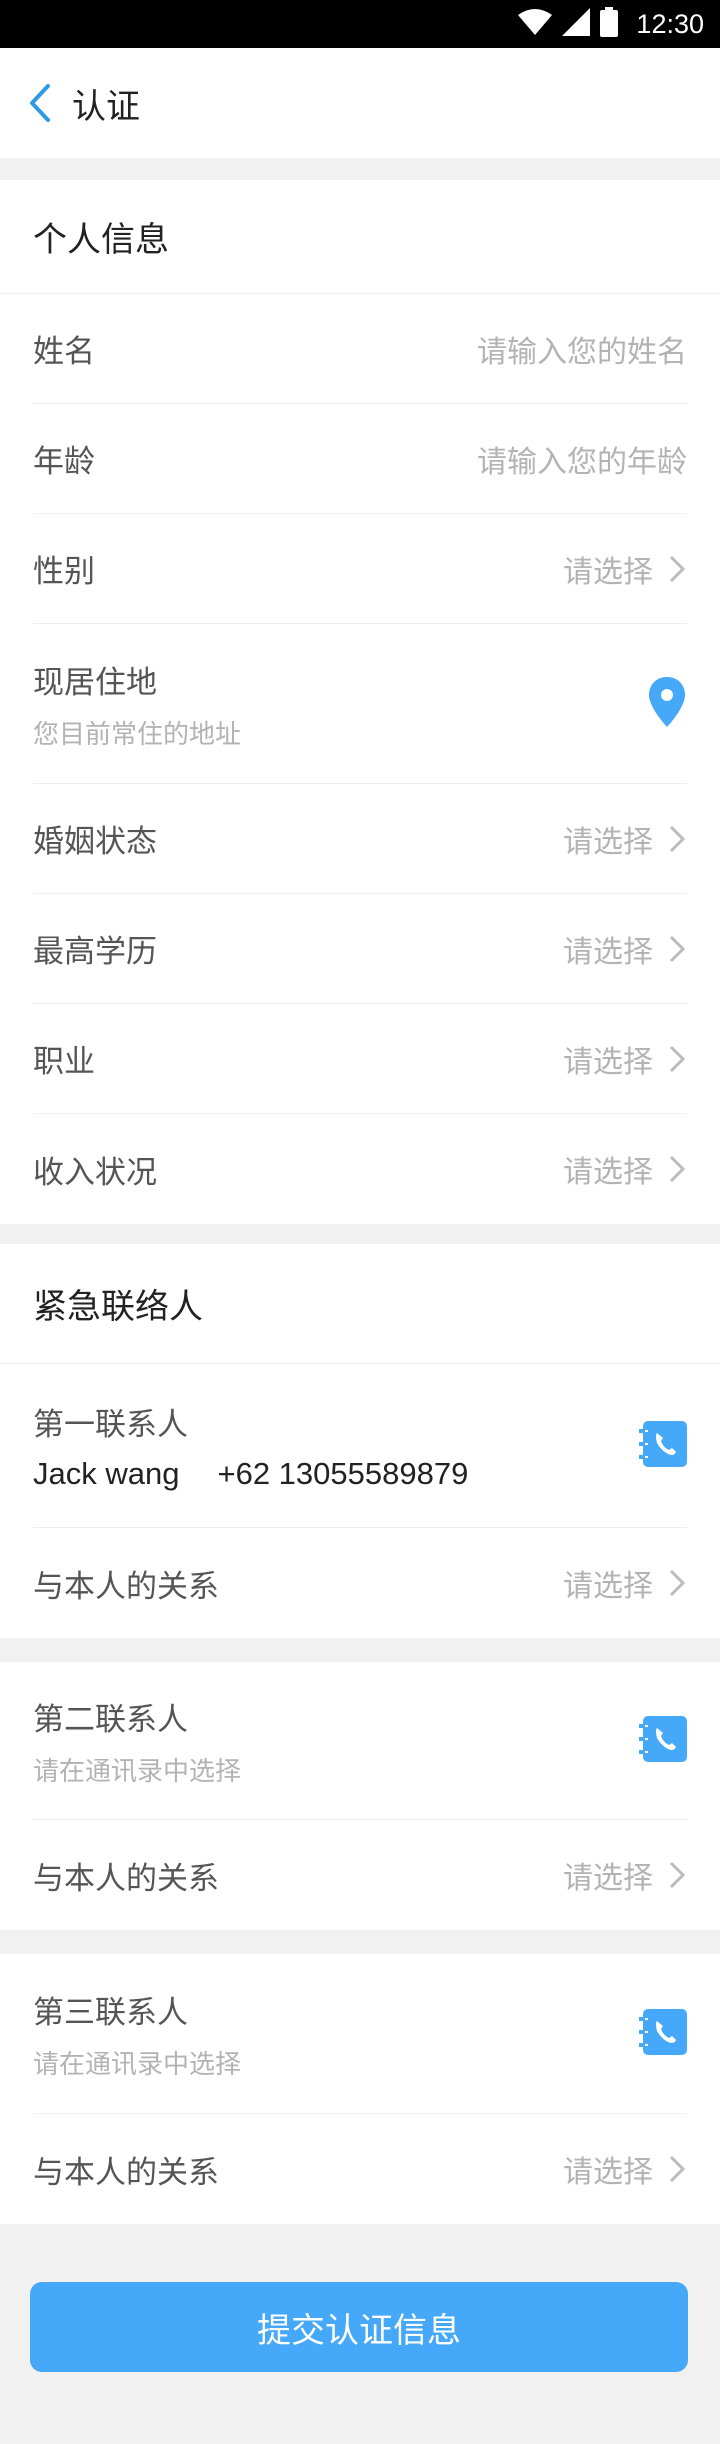 The image size is (720, 2444). What do you see at coordinates (64, 572) in the screenshot?
I see `gender-label: 性别` at bounding box center [64, 572].